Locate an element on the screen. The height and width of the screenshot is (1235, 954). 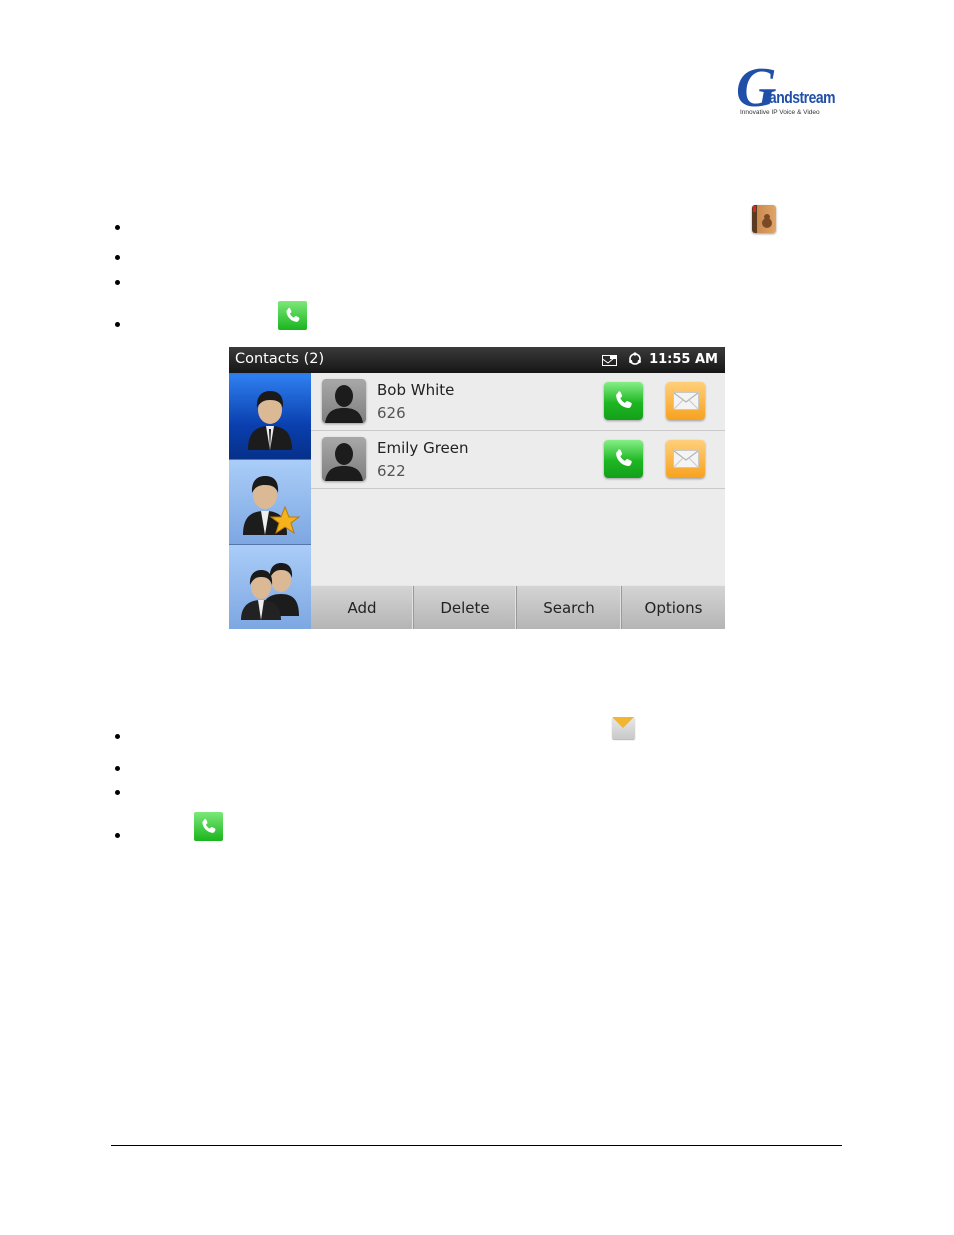
sync-icon is located at coordinates (635, 359).